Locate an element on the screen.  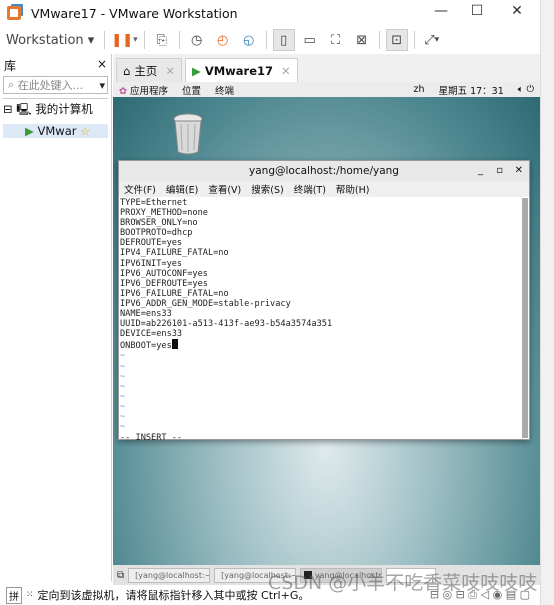
terminal-title: yang@localhost:/home/yang is located at coordinates (324, 171).